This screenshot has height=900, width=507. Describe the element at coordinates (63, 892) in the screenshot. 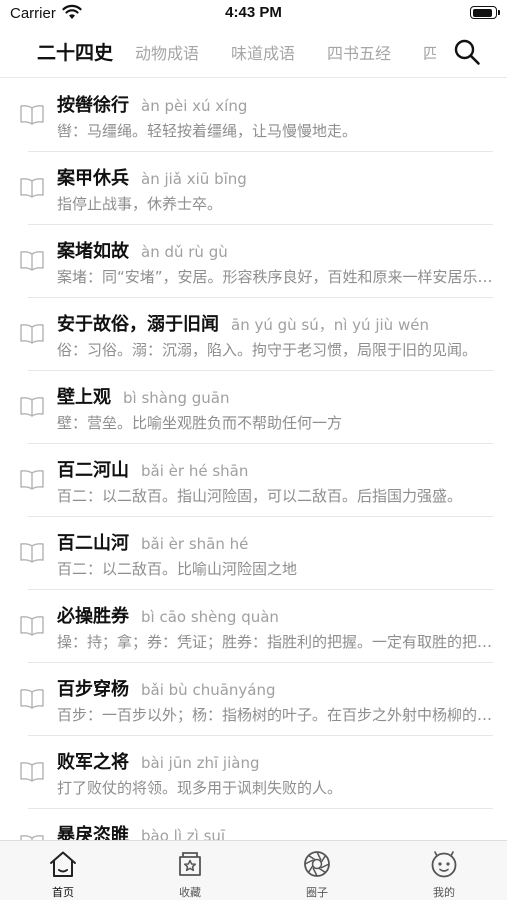

I see `tab-home-label: 首页` at that location.